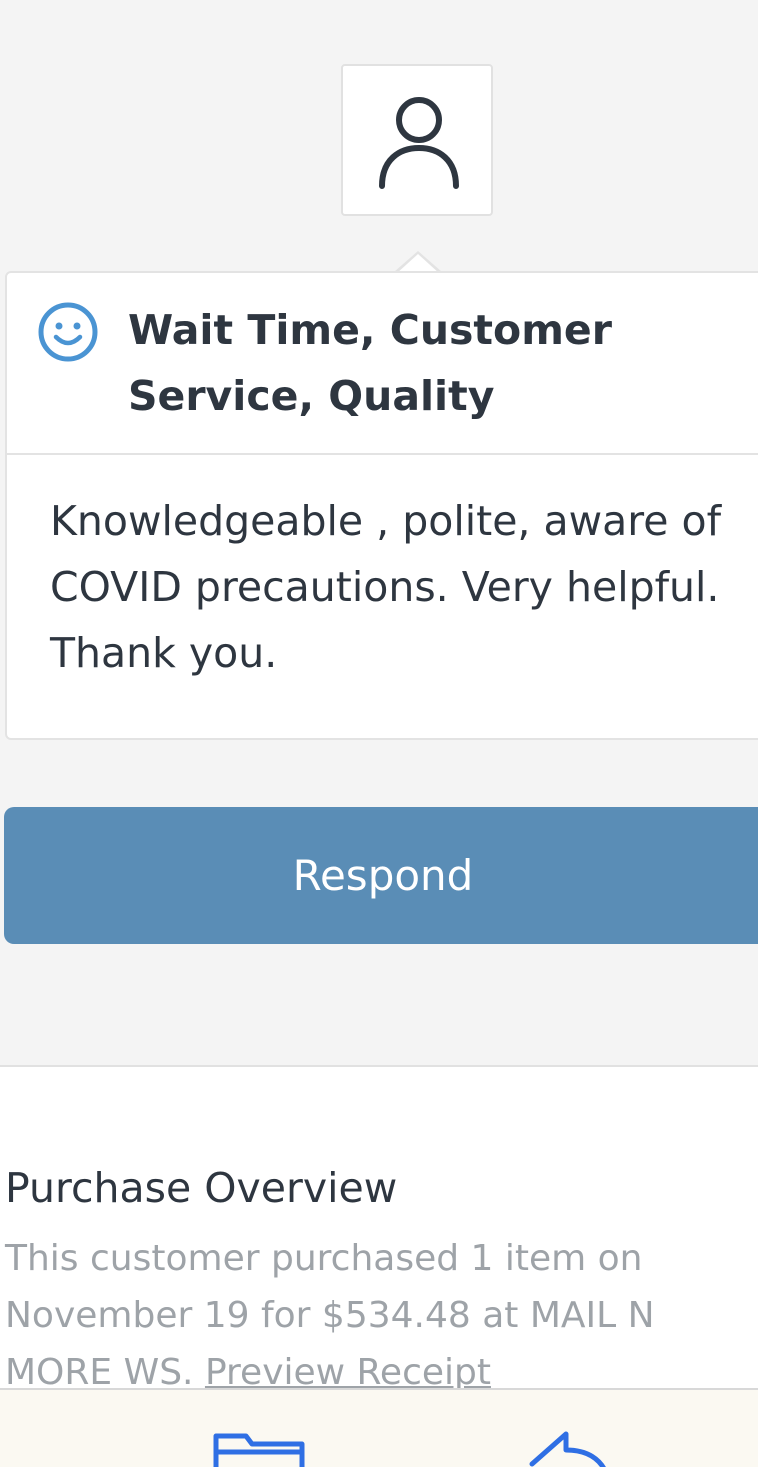 The image size is (758, 1467). I want to click on respond-button: Respond, so click(381, 875).